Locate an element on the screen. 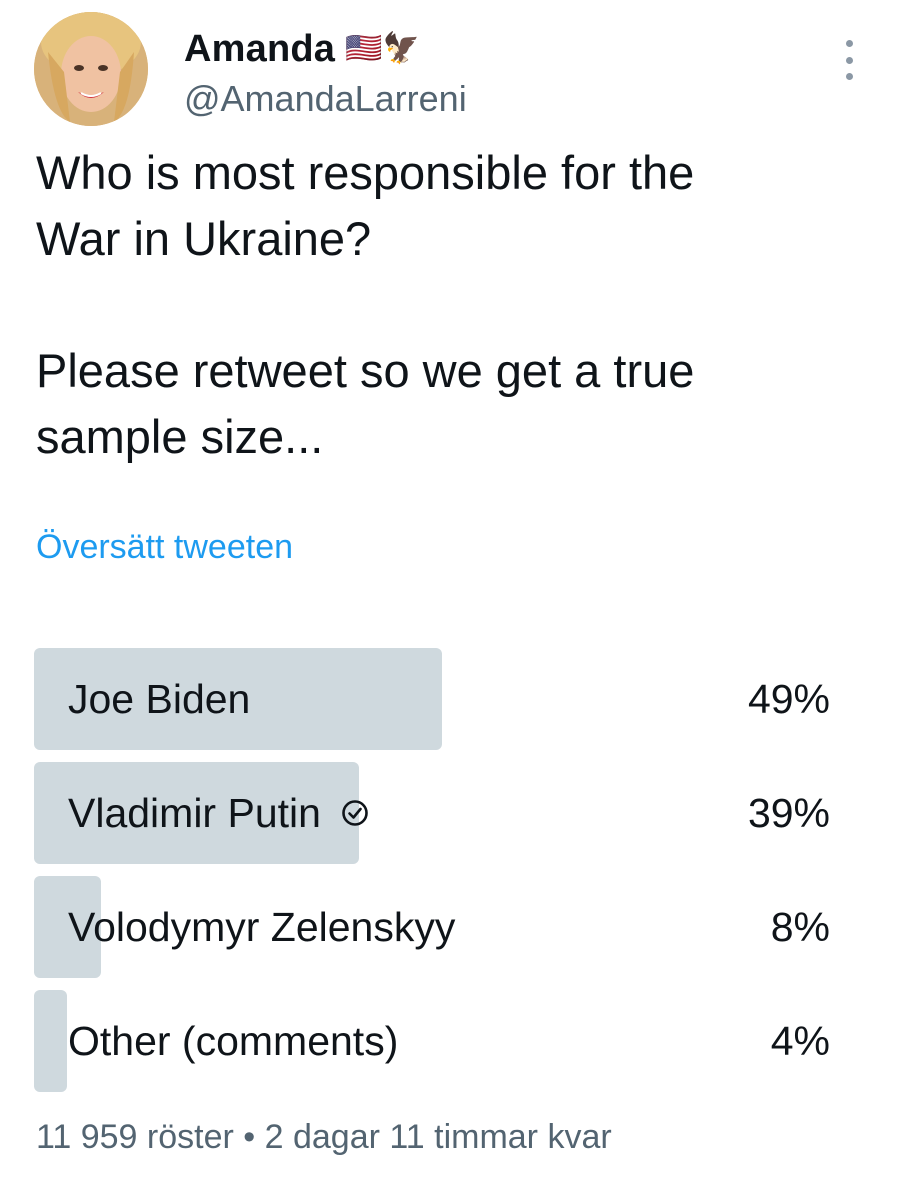 This screenshot has width=902, height=1200. display-name: Amanda is located at coordinates (259, 49).